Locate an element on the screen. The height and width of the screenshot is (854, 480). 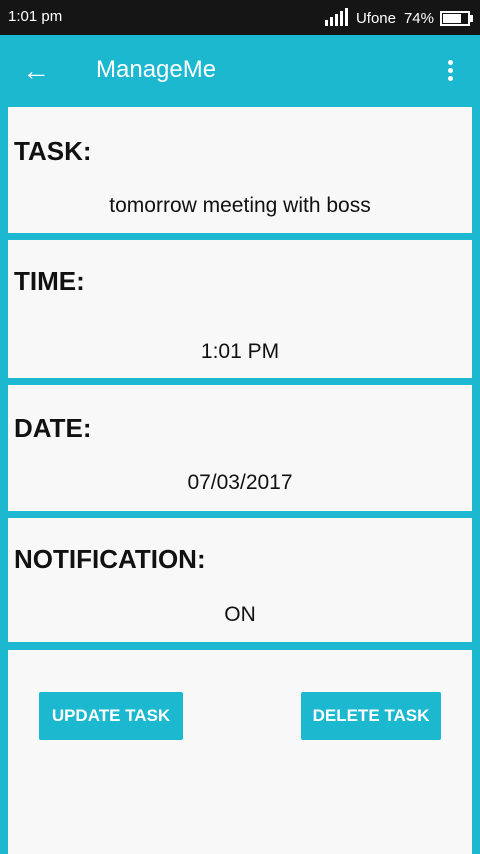
delete-task-button: DELETE TASK is located at coordinates (371, 716).